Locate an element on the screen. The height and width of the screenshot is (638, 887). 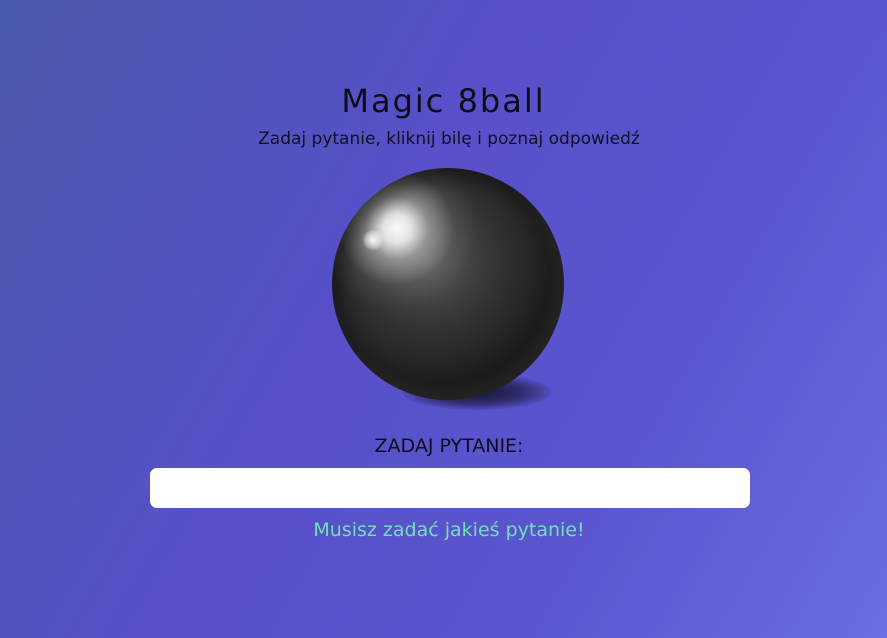
magic-8ball is located at coordinates (452, 293).